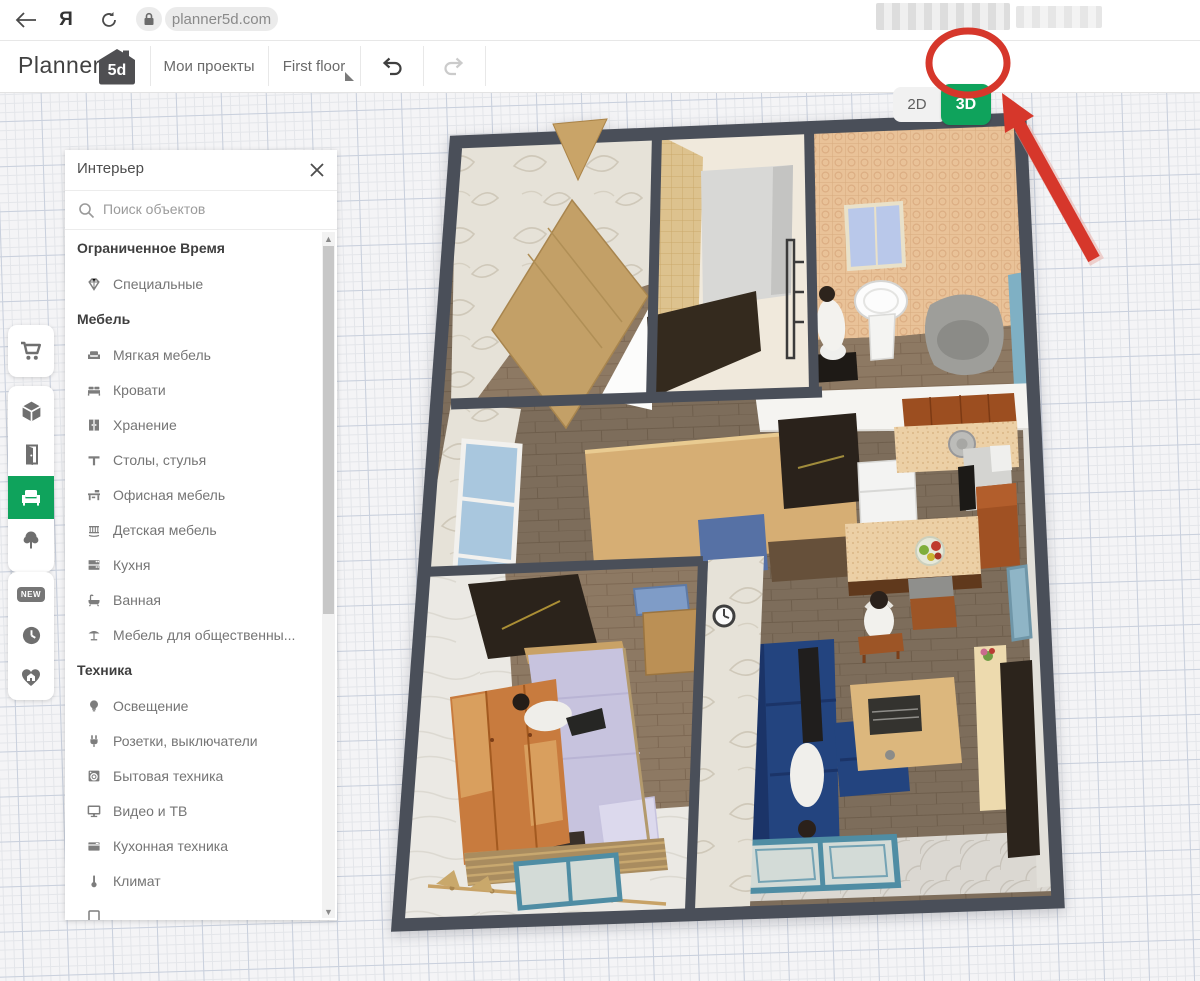  What do you see at coordinates (317, 170) in the screenshot?
I see `close-icon` at bounding box center [317, 170].